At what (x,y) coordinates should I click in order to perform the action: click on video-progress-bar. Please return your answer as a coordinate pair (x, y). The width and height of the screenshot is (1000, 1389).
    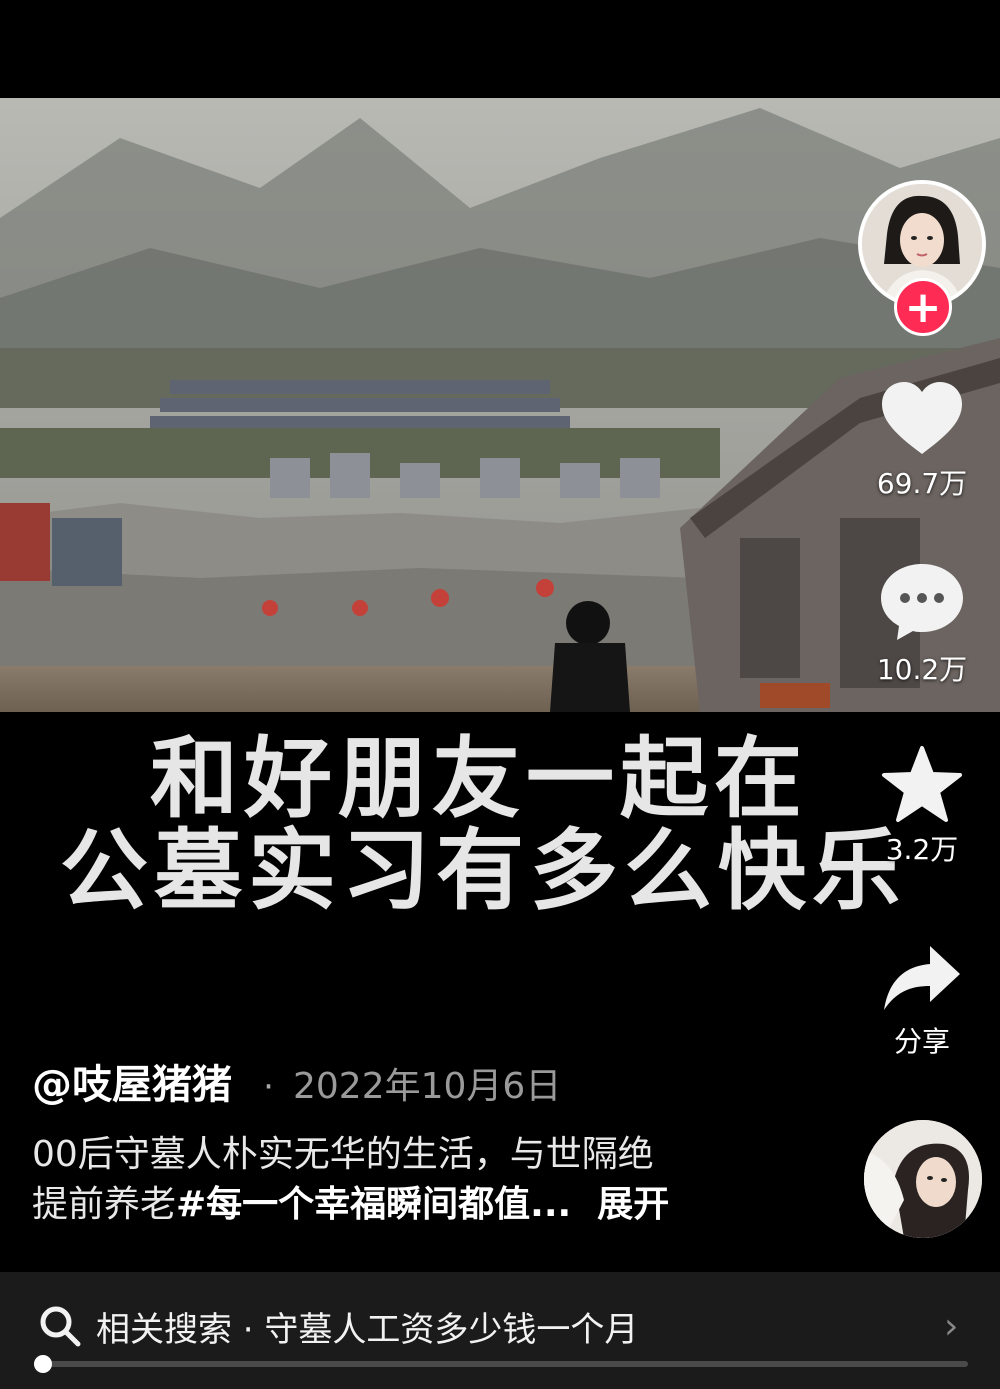
    Looking at the image, I should click on (501, 1364).